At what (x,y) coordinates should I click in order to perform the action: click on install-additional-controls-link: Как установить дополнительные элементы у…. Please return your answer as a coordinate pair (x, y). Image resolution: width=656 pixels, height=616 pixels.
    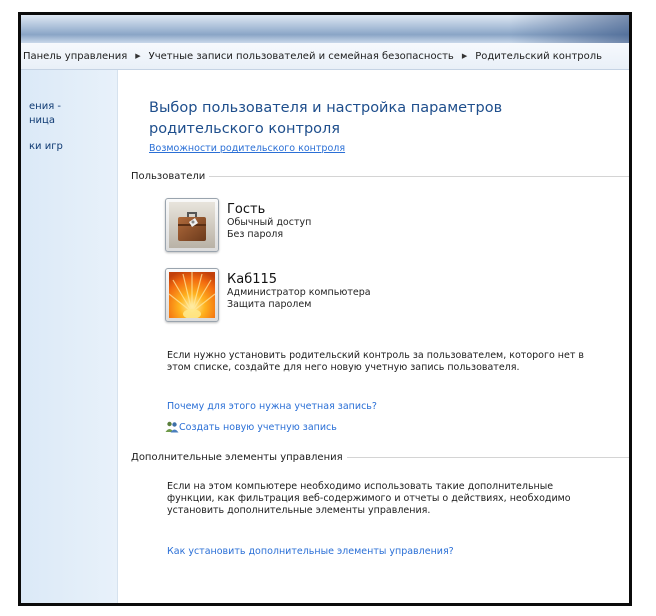
    Looking at the image, I should click on (310, 551).